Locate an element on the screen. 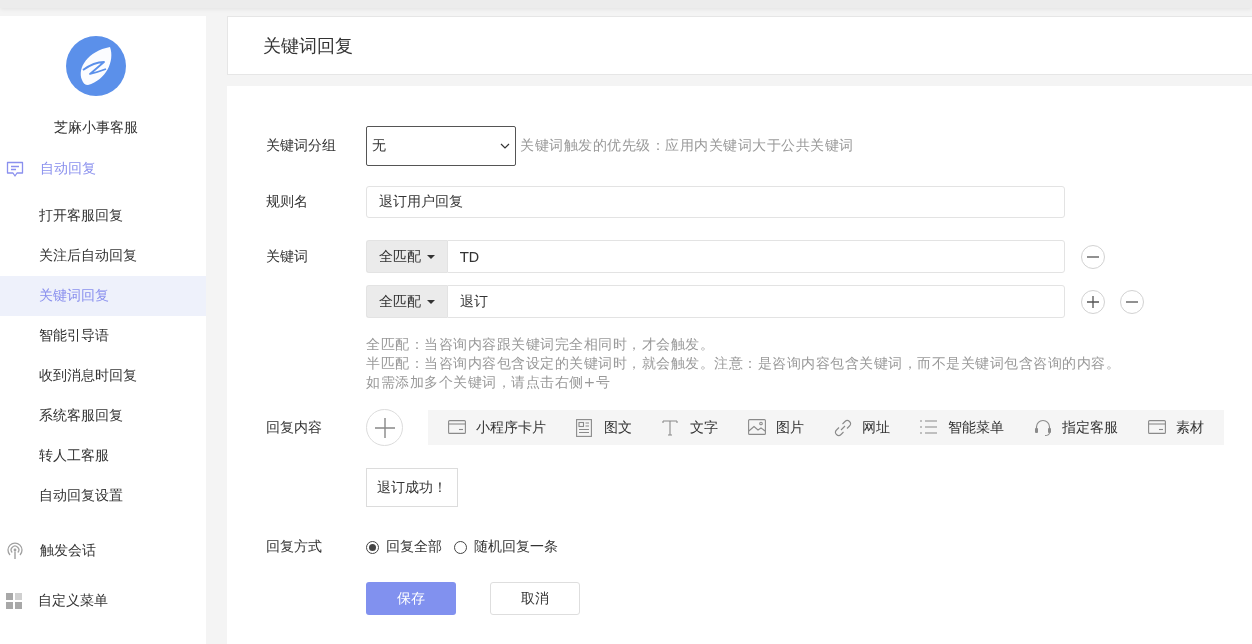  list-icon is located at coordinates (929, 427).